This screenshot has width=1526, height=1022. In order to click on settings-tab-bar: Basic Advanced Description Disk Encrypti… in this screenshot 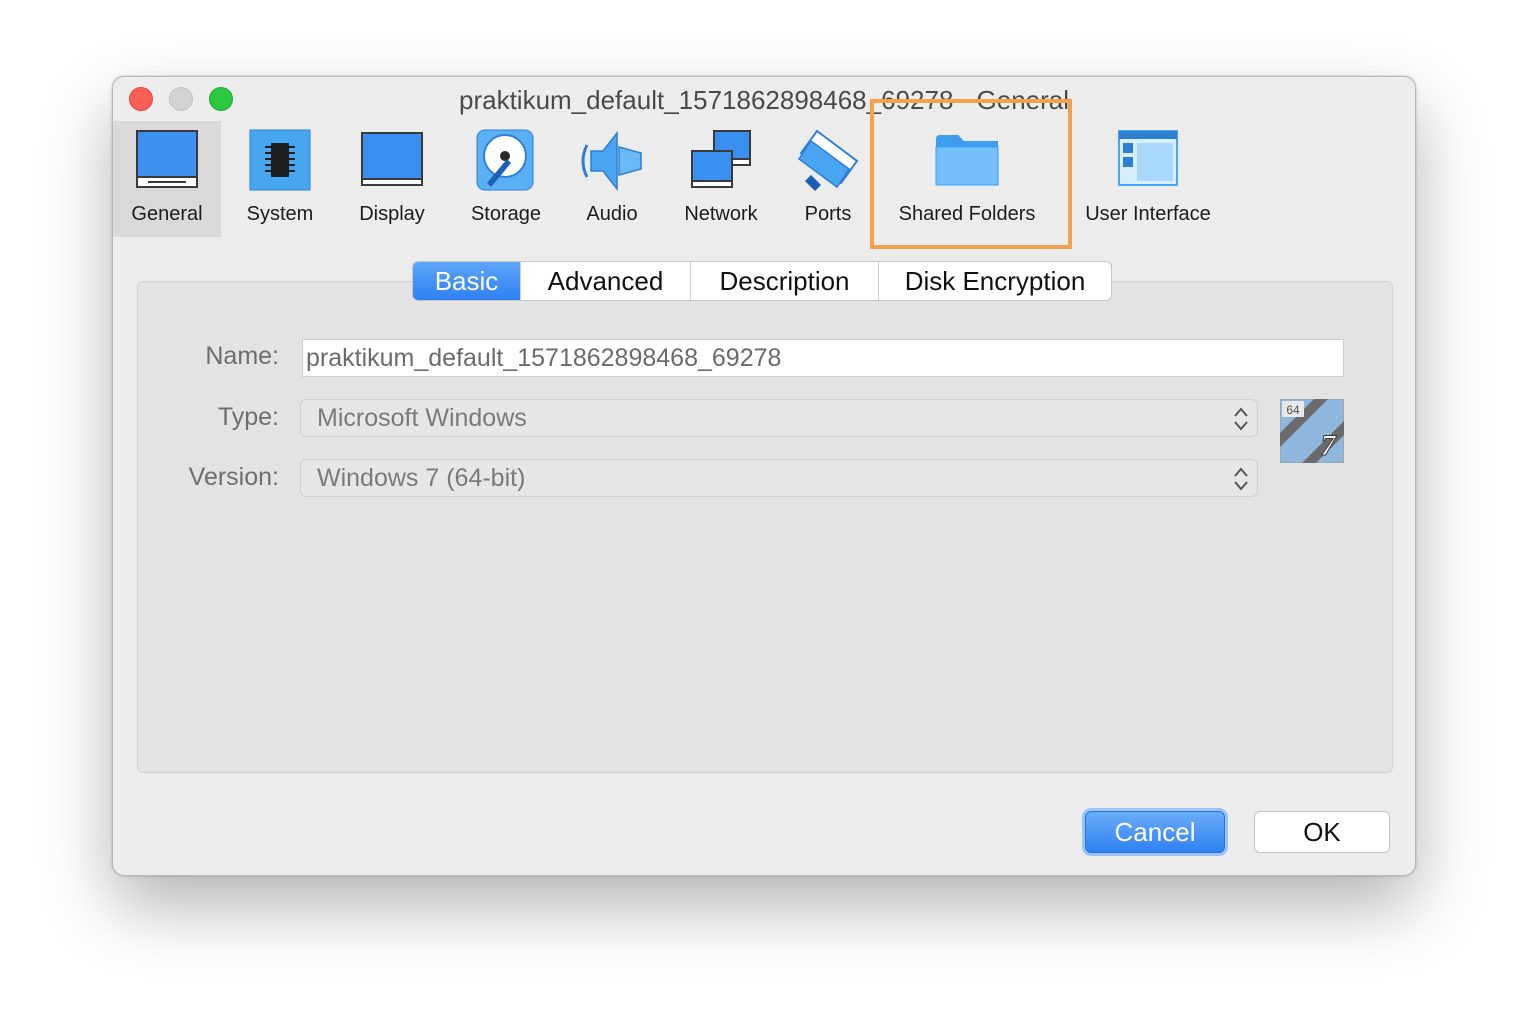, I will do `click(762, 281)`.